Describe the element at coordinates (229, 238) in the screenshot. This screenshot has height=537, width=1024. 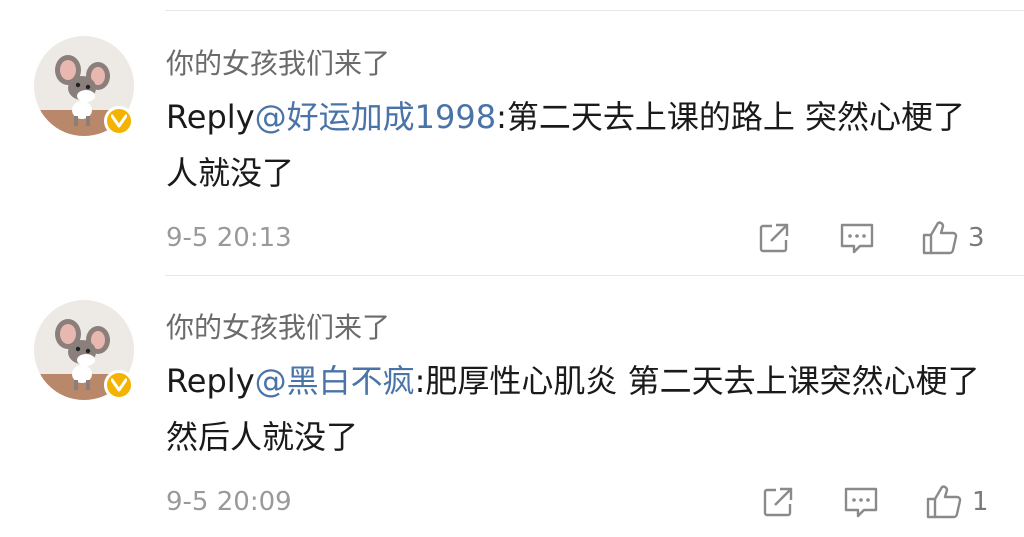
I see `comment-timestamp: 9-5 20:13` at that location.